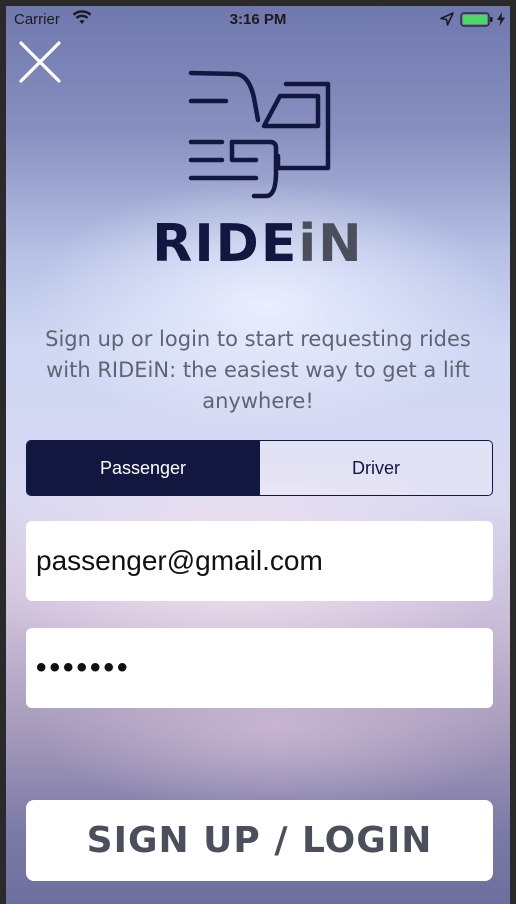  What do you see at coordinates (375, 468) in the screenshot?
I see `segment-driver: Driver` at bounding box center [375, 468].